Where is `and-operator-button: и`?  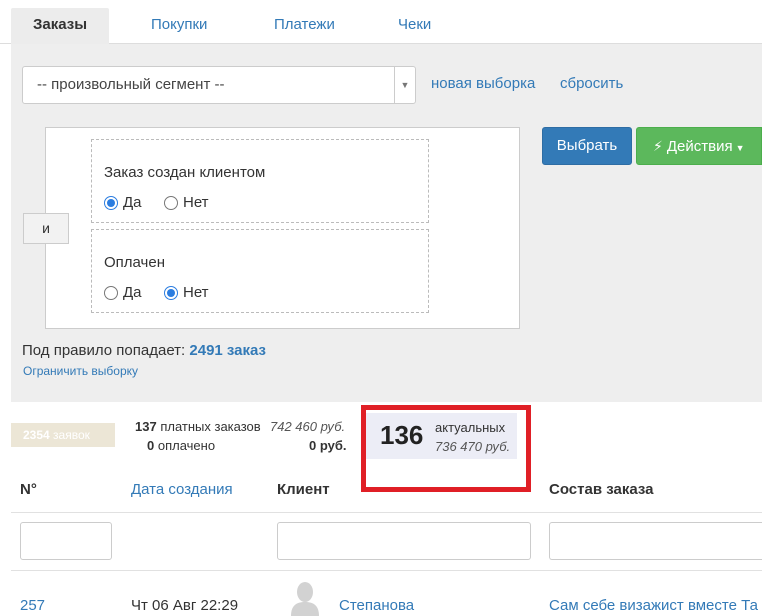 and-operator-button: и is located at coordinates (46, 228).